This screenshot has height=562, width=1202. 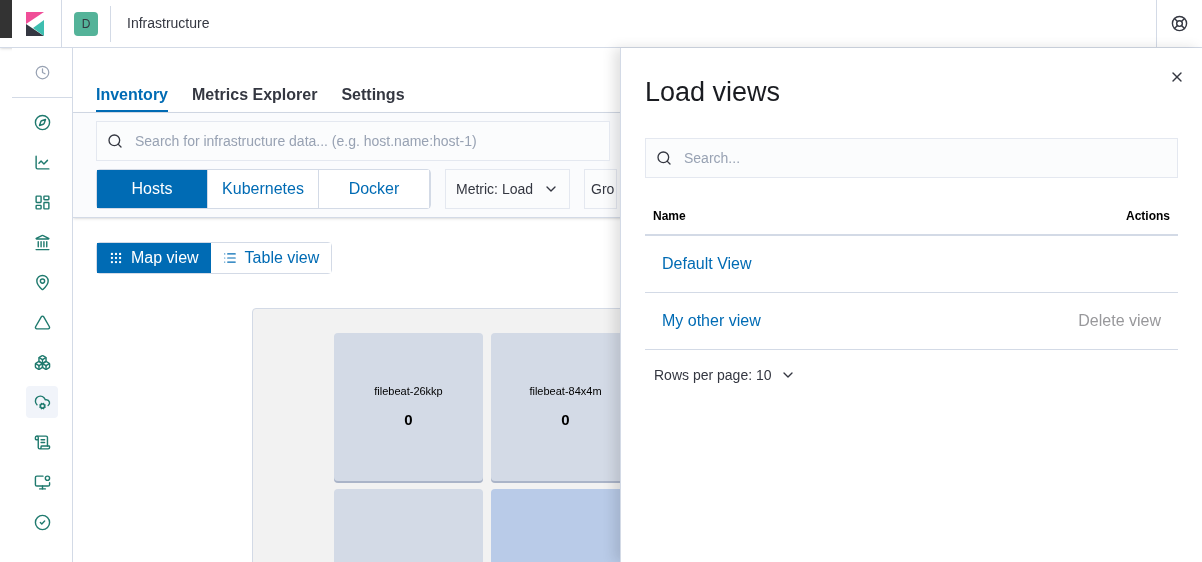 What do you see at coordinates (408, 391) in the screenshot?
I see `host-name: filebeat-26kkp` at bounding box center [408, 391].